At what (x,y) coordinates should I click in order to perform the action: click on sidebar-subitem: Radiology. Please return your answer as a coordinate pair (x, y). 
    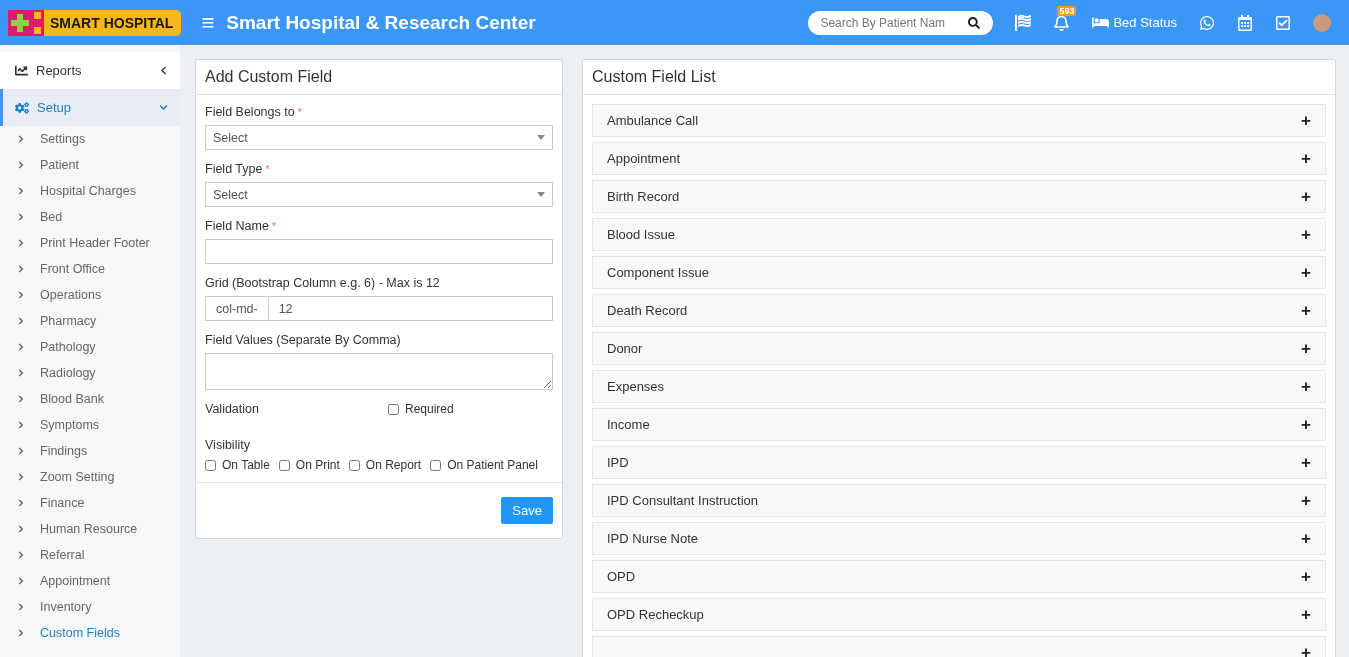
    Looking at the image, I should click on (90, 373).